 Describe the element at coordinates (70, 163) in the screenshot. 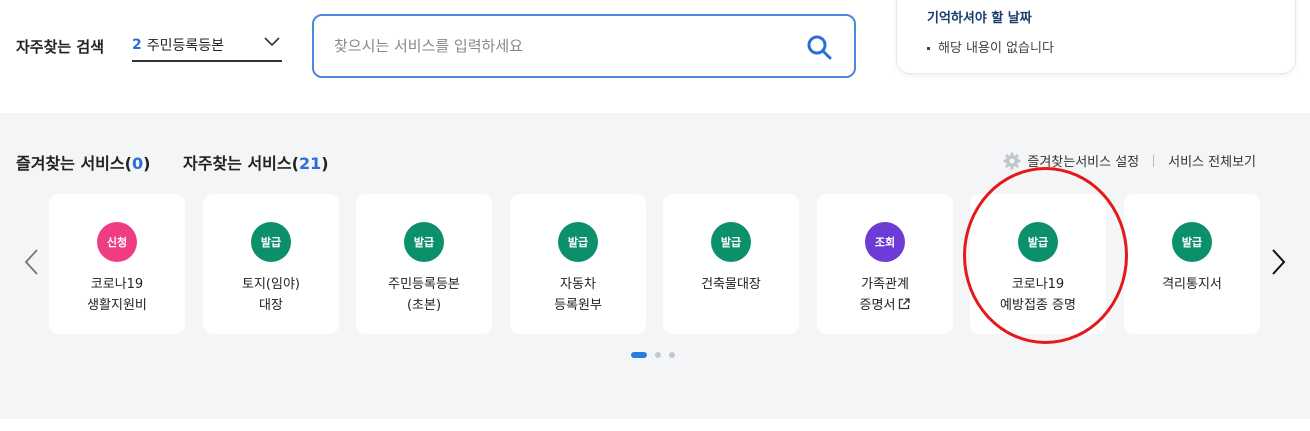

I see `tab-favorite-label: 즐겨찾는 서비스` at that location.